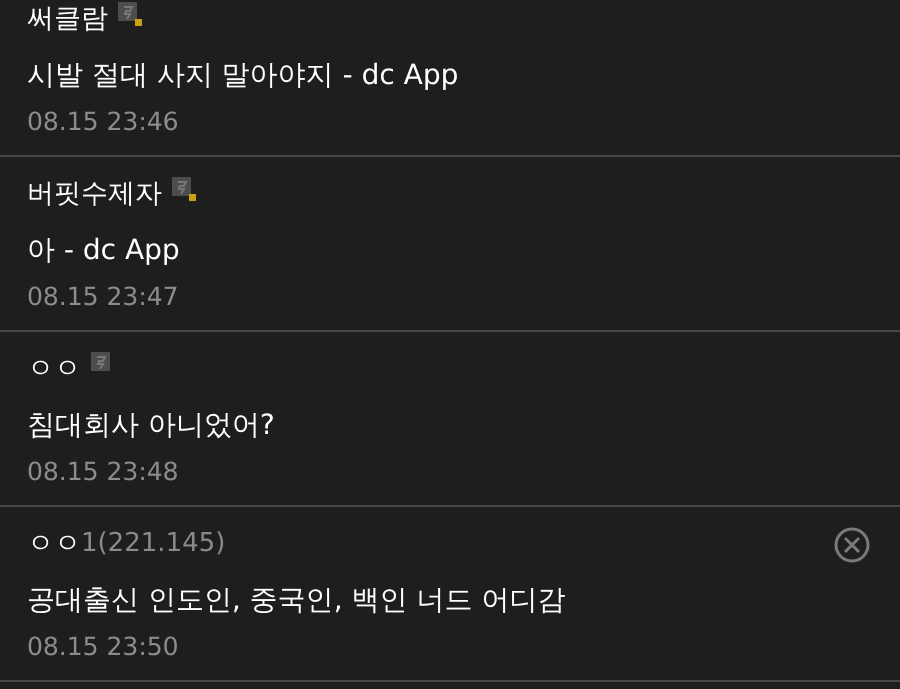 This screenshot has width=900, height=689. What do you see at coordinates (67, 19) in the screenshot?
I see `author-name: 써클람` at bounding box center [67, 19].